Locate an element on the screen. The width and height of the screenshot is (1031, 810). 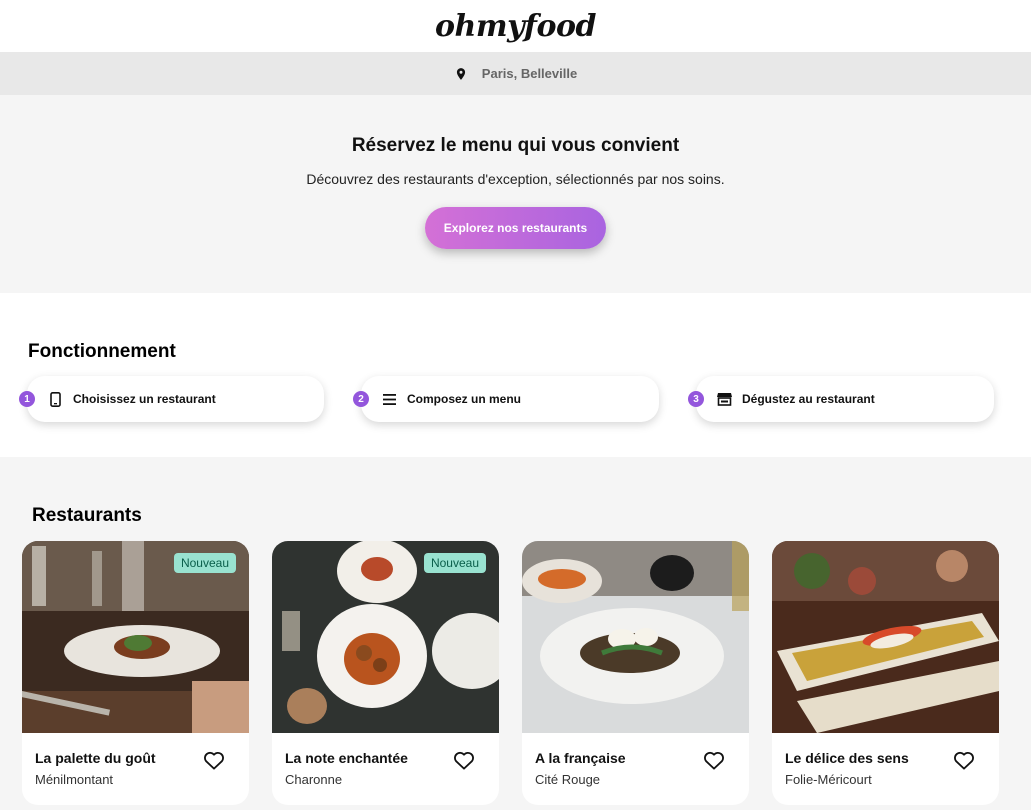
hero-title: Réservez le menu qui vous convient is located at coordinates (515, 145).